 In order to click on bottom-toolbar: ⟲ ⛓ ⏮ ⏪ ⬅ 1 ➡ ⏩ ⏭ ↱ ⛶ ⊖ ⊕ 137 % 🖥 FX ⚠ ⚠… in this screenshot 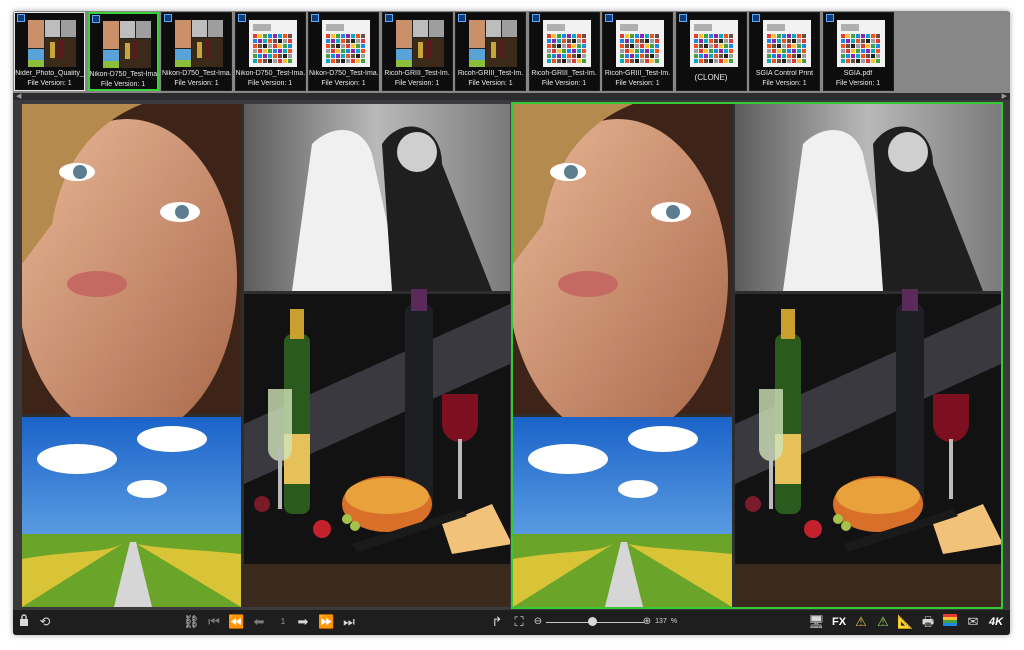, I will do `click(511, 622)`.